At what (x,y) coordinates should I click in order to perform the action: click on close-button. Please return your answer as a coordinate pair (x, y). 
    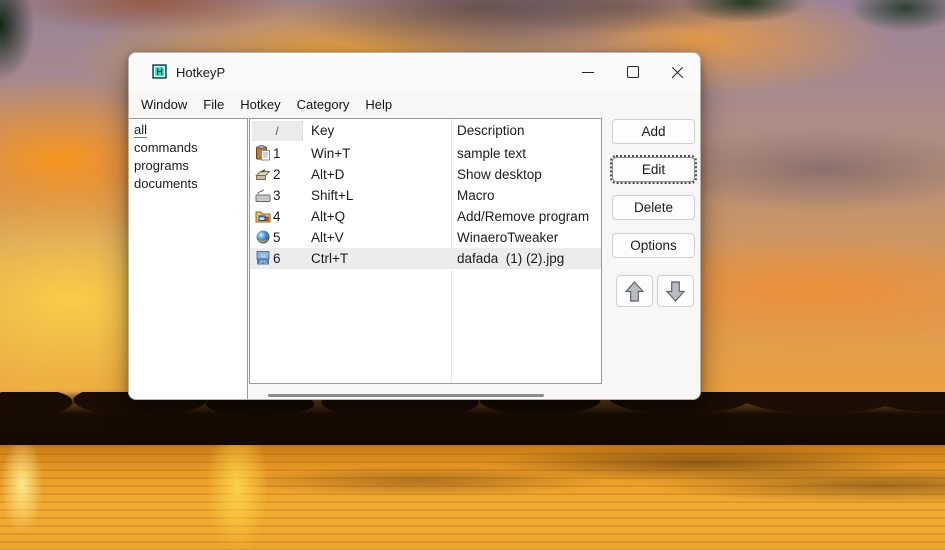
    Looking at the image, I should click on (677, 72).